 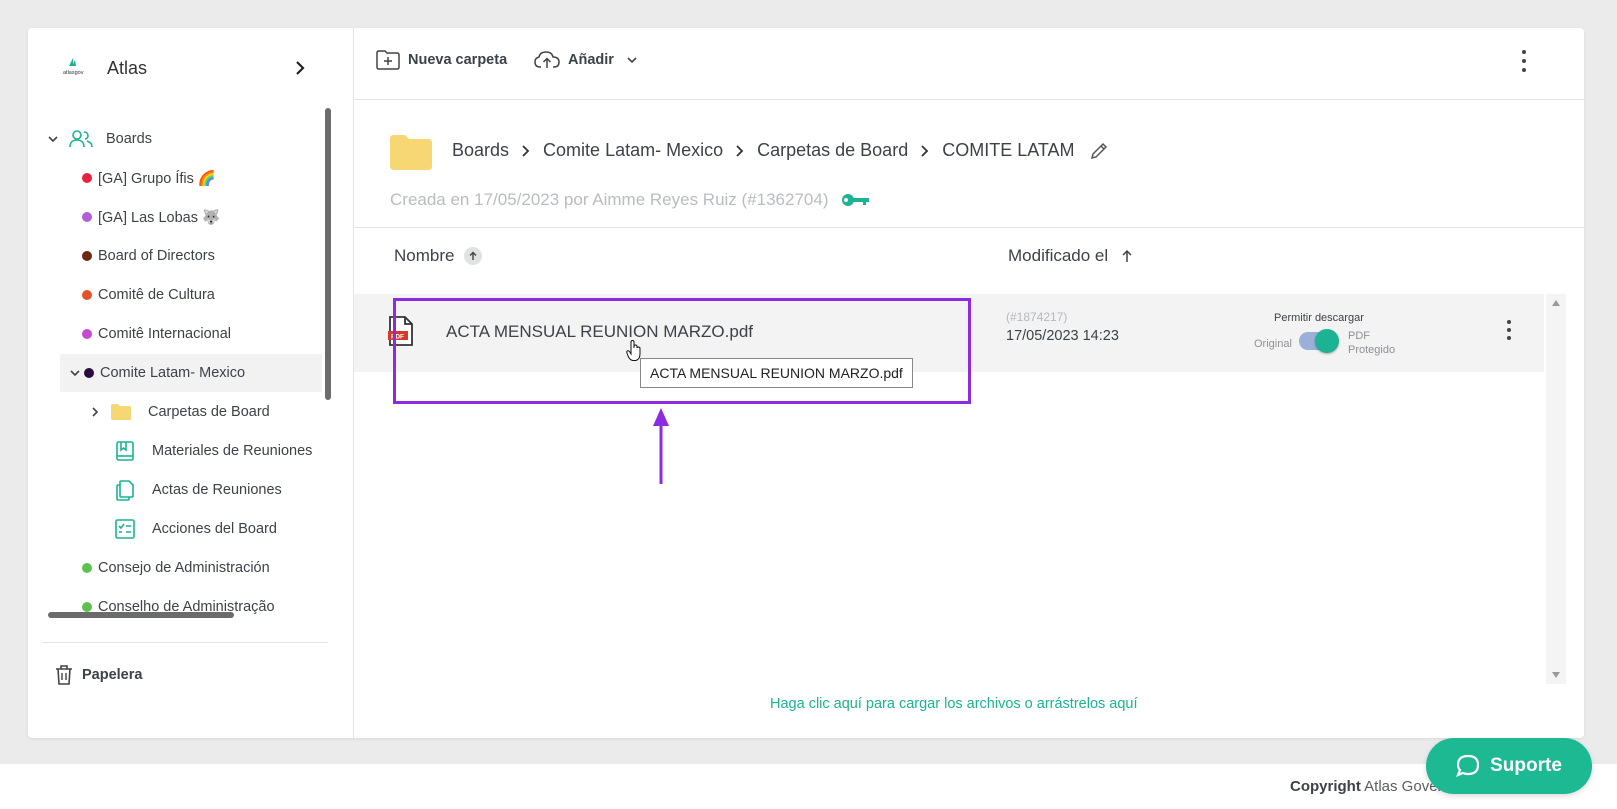 I want to click on documents-icon, so click(x=125, y=490).